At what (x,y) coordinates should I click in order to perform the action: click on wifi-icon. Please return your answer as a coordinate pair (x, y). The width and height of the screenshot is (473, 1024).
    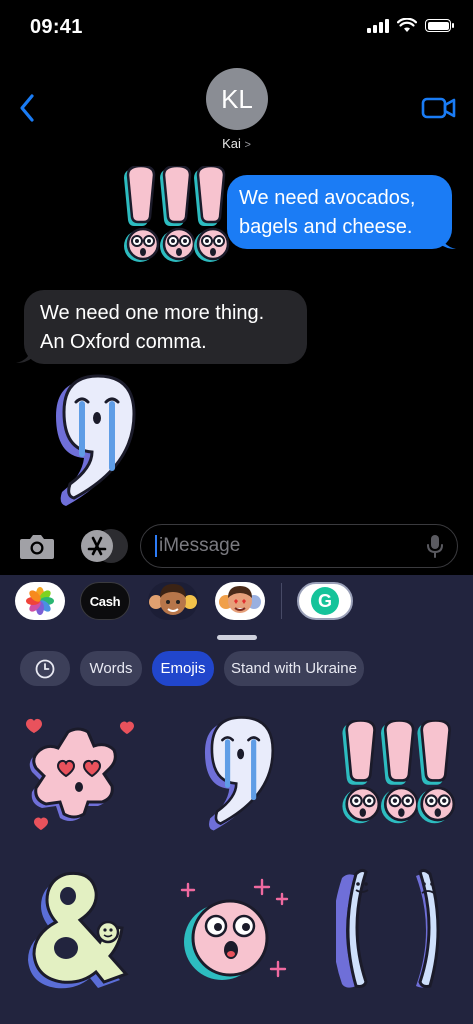
    Looking at the image, I should click on (407, 25).